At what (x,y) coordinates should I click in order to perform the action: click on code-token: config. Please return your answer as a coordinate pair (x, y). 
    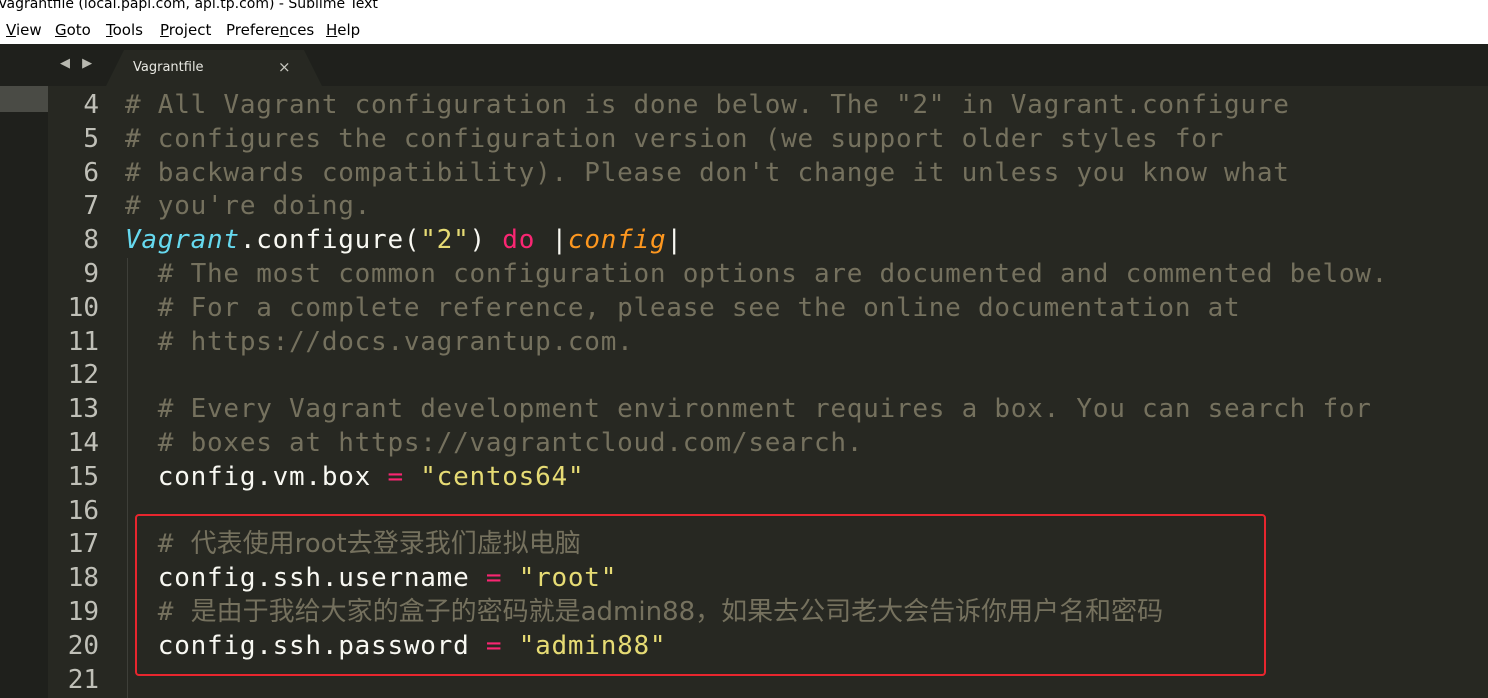
    Looking at the image, I should click on (617, 240).